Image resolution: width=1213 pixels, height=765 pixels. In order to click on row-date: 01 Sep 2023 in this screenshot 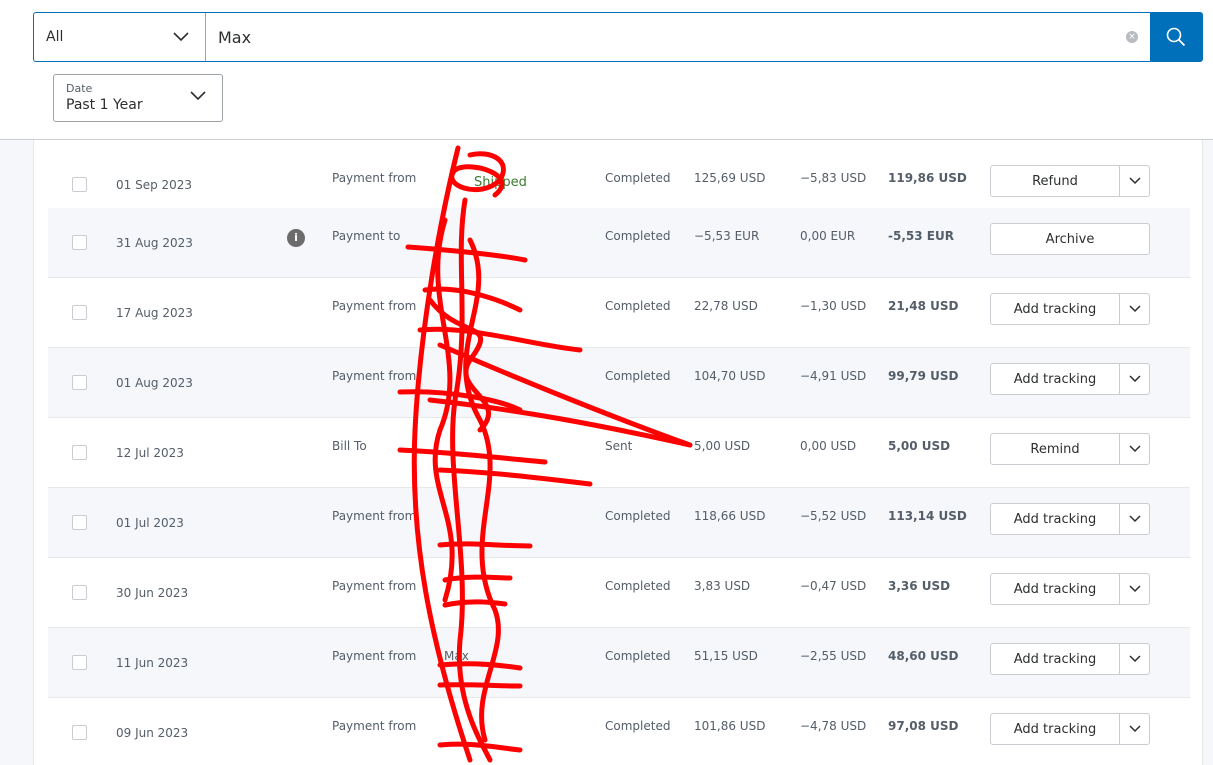, I will do `click(154, 185)`.